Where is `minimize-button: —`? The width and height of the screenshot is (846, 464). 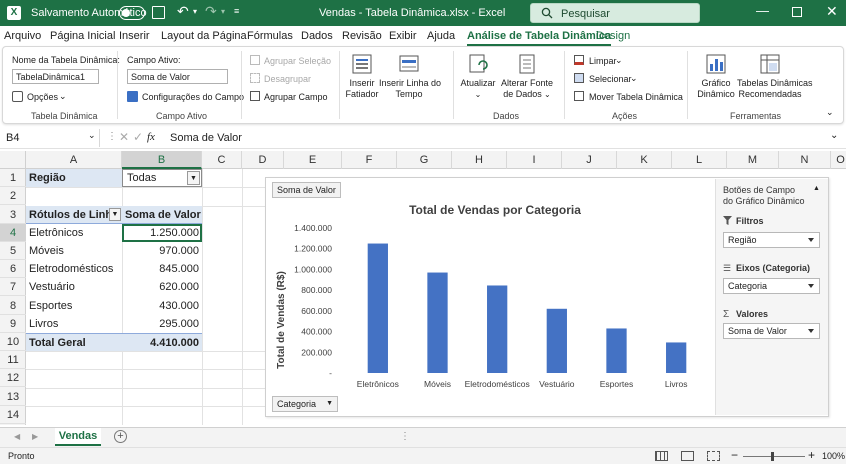 minimize-button: — is located at coordinates (762, 10).